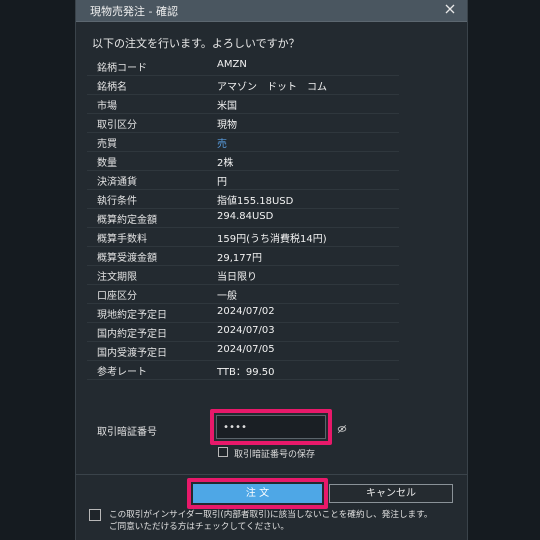 The image size is (540, 540). Describe the element at coordinates (272, 87) in the screenshot. I see `detail-value: アマゾン ドット コム` at that location.